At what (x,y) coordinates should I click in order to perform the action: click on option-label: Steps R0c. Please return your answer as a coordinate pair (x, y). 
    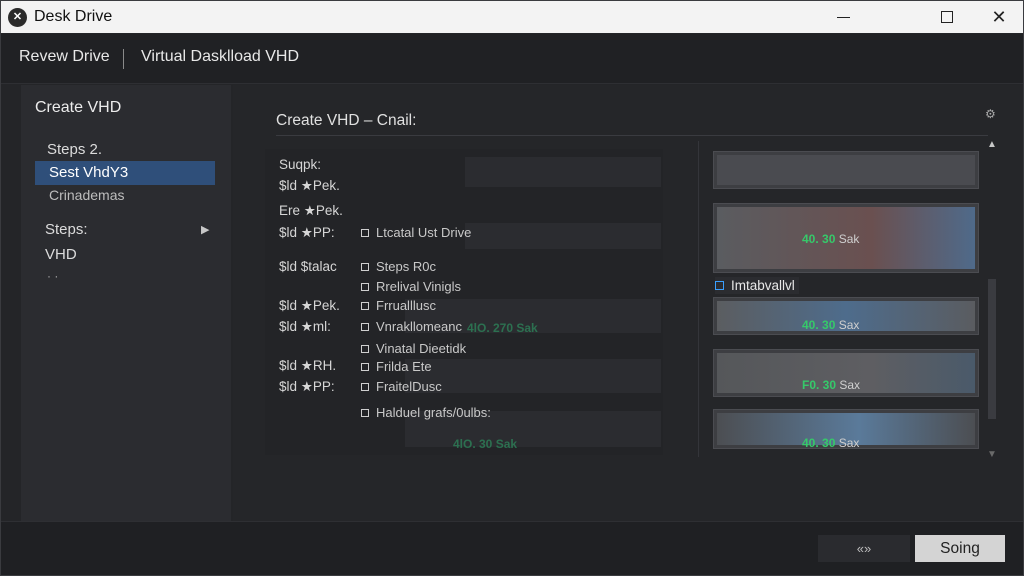
    Looking at the image, I should click on (406, 266).